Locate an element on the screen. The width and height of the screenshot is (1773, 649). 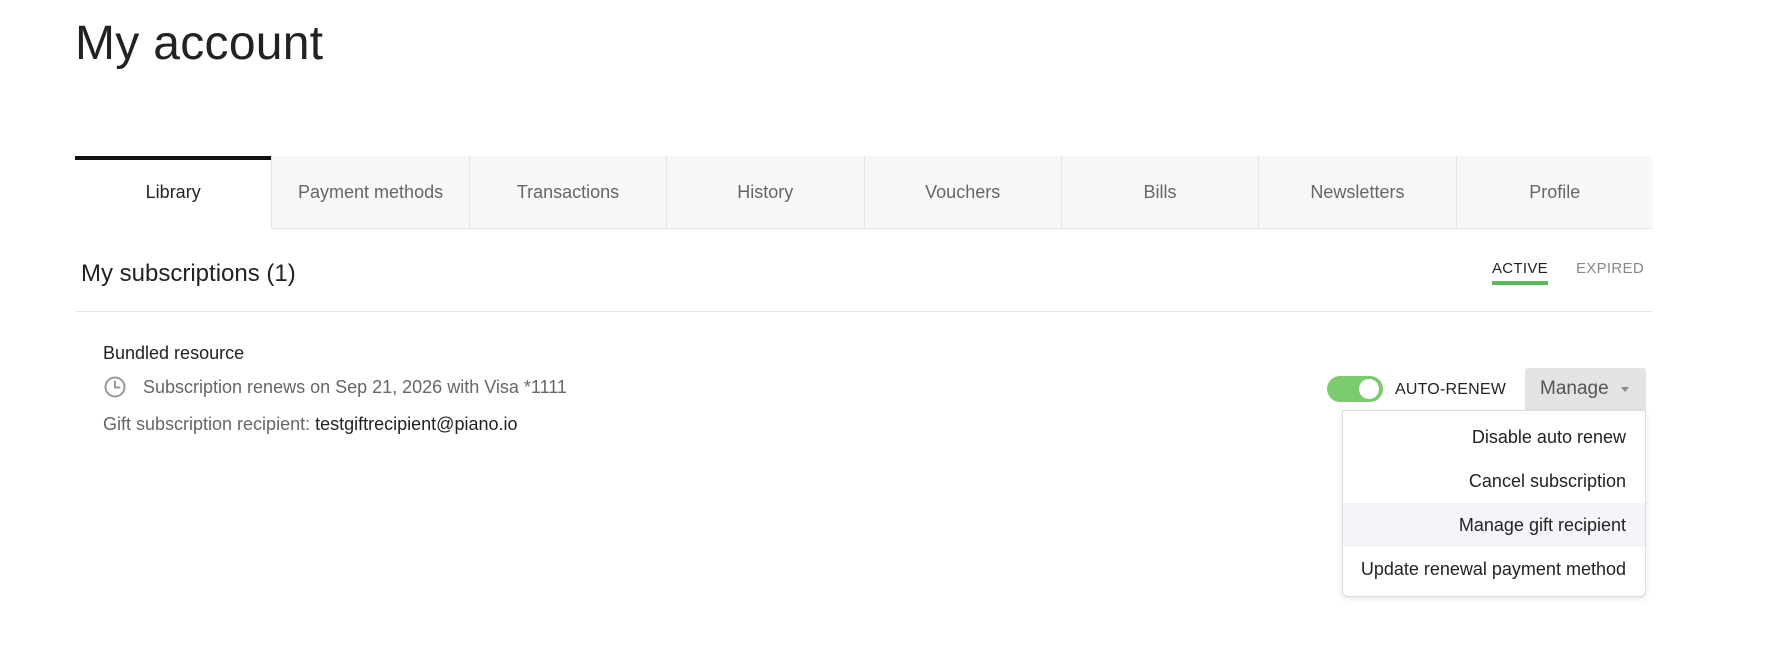
clock-icon is located at coordinates (115, 387).